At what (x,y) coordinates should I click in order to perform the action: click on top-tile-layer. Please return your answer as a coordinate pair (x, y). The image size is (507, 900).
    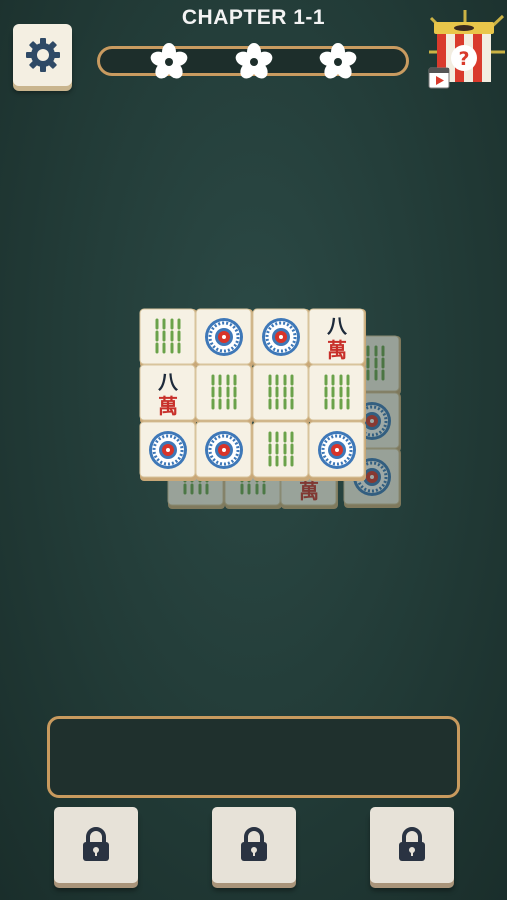
    Looking at the image, I should click on (253, 395).